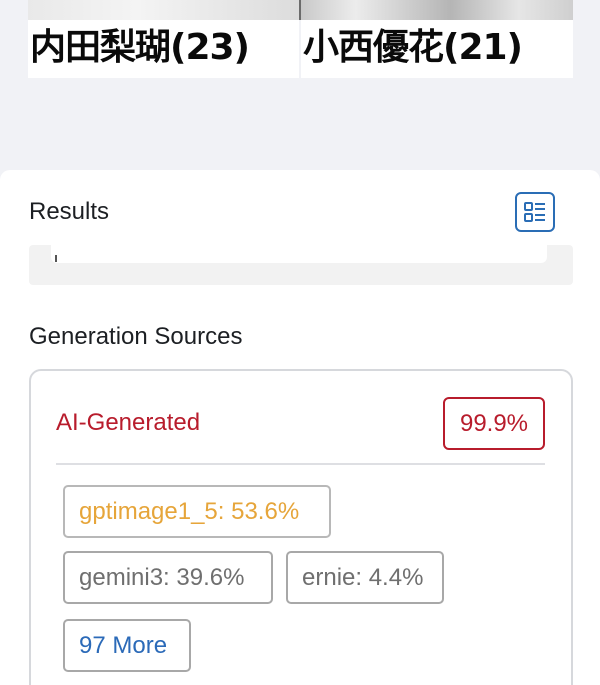 Image resolution: width=600 pixels, height=685 pixels. What do you see at coordinates (413, 47) in the screenshot?
I see `photo-right-caption: 小西優花(21)` at bounding box center [413, 47].